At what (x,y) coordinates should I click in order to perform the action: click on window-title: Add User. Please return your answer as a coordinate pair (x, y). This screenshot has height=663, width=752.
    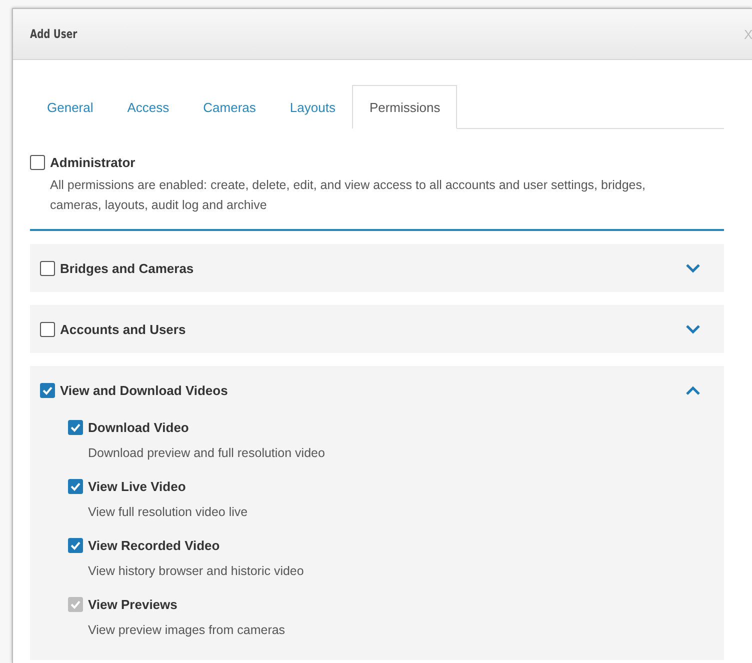
    Looking at the image, I should click on (54, 34).